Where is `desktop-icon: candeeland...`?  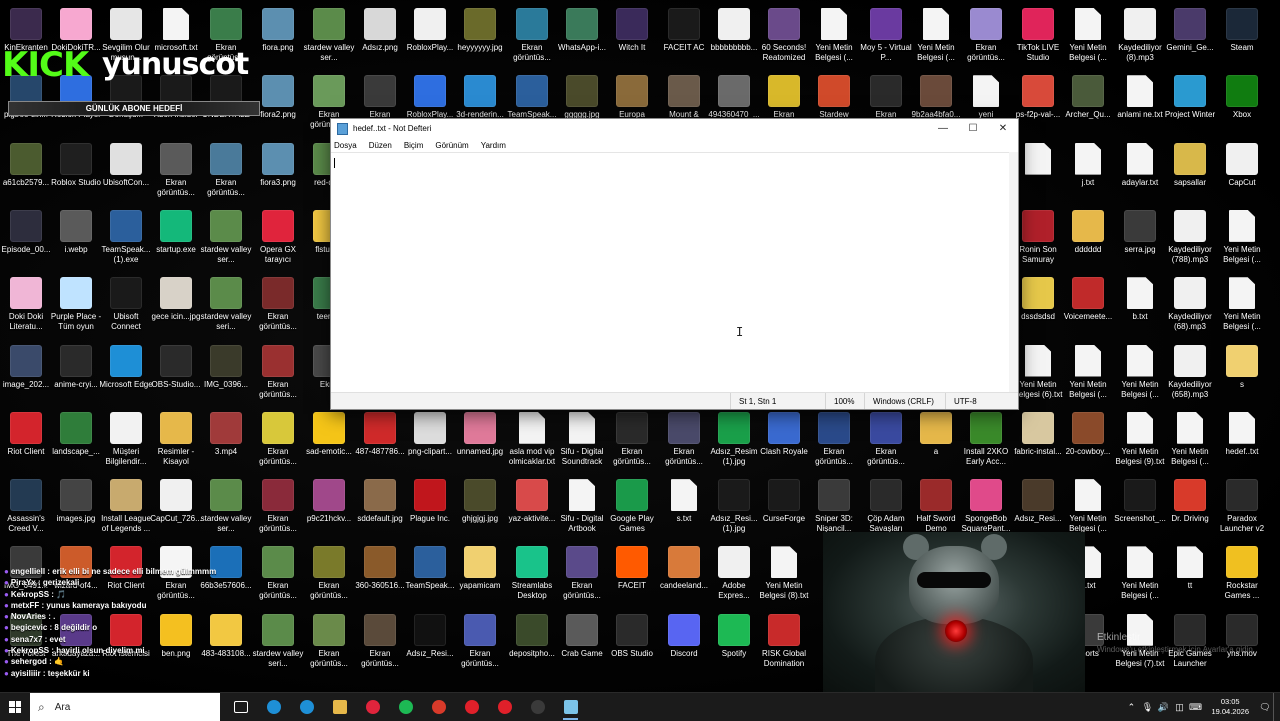
desktop-icon: candeeland... is located at coordinates (684, 575).